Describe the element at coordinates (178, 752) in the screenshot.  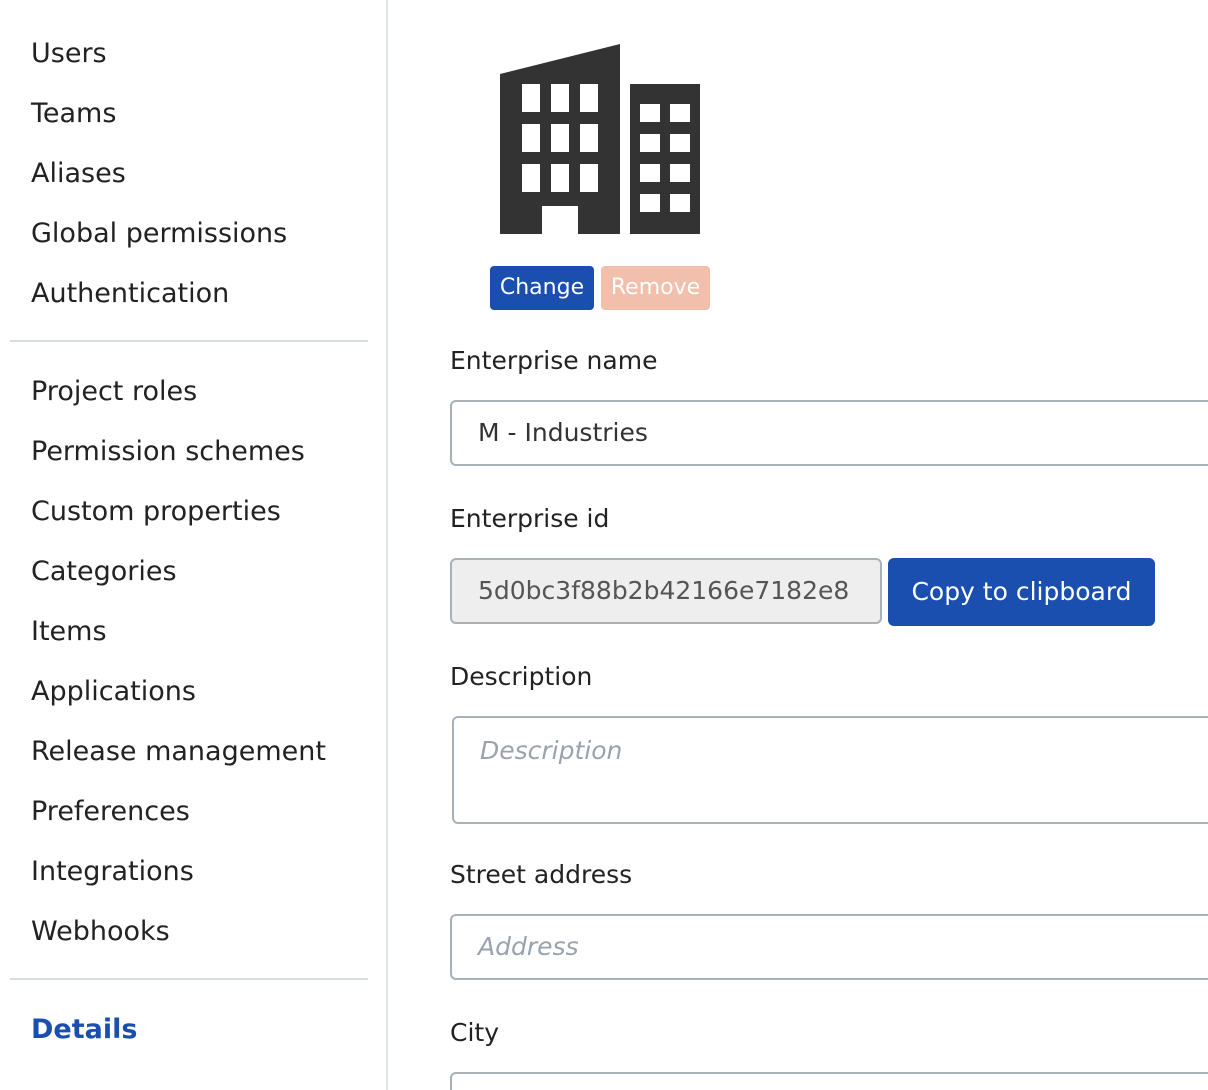
I see `sidebar-item-release-management: Release management` at that location.